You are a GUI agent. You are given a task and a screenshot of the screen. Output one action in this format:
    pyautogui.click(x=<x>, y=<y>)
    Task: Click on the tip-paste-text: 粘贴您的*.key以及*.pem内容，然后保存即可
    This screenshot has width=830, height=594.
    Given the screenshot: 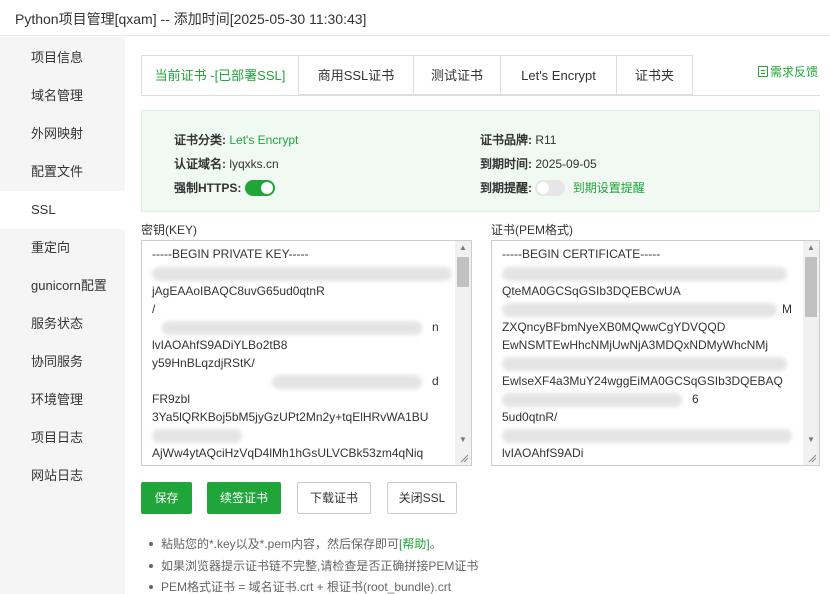 What is the action you would take?
    pyautogui.click(x=280, y=544)
    